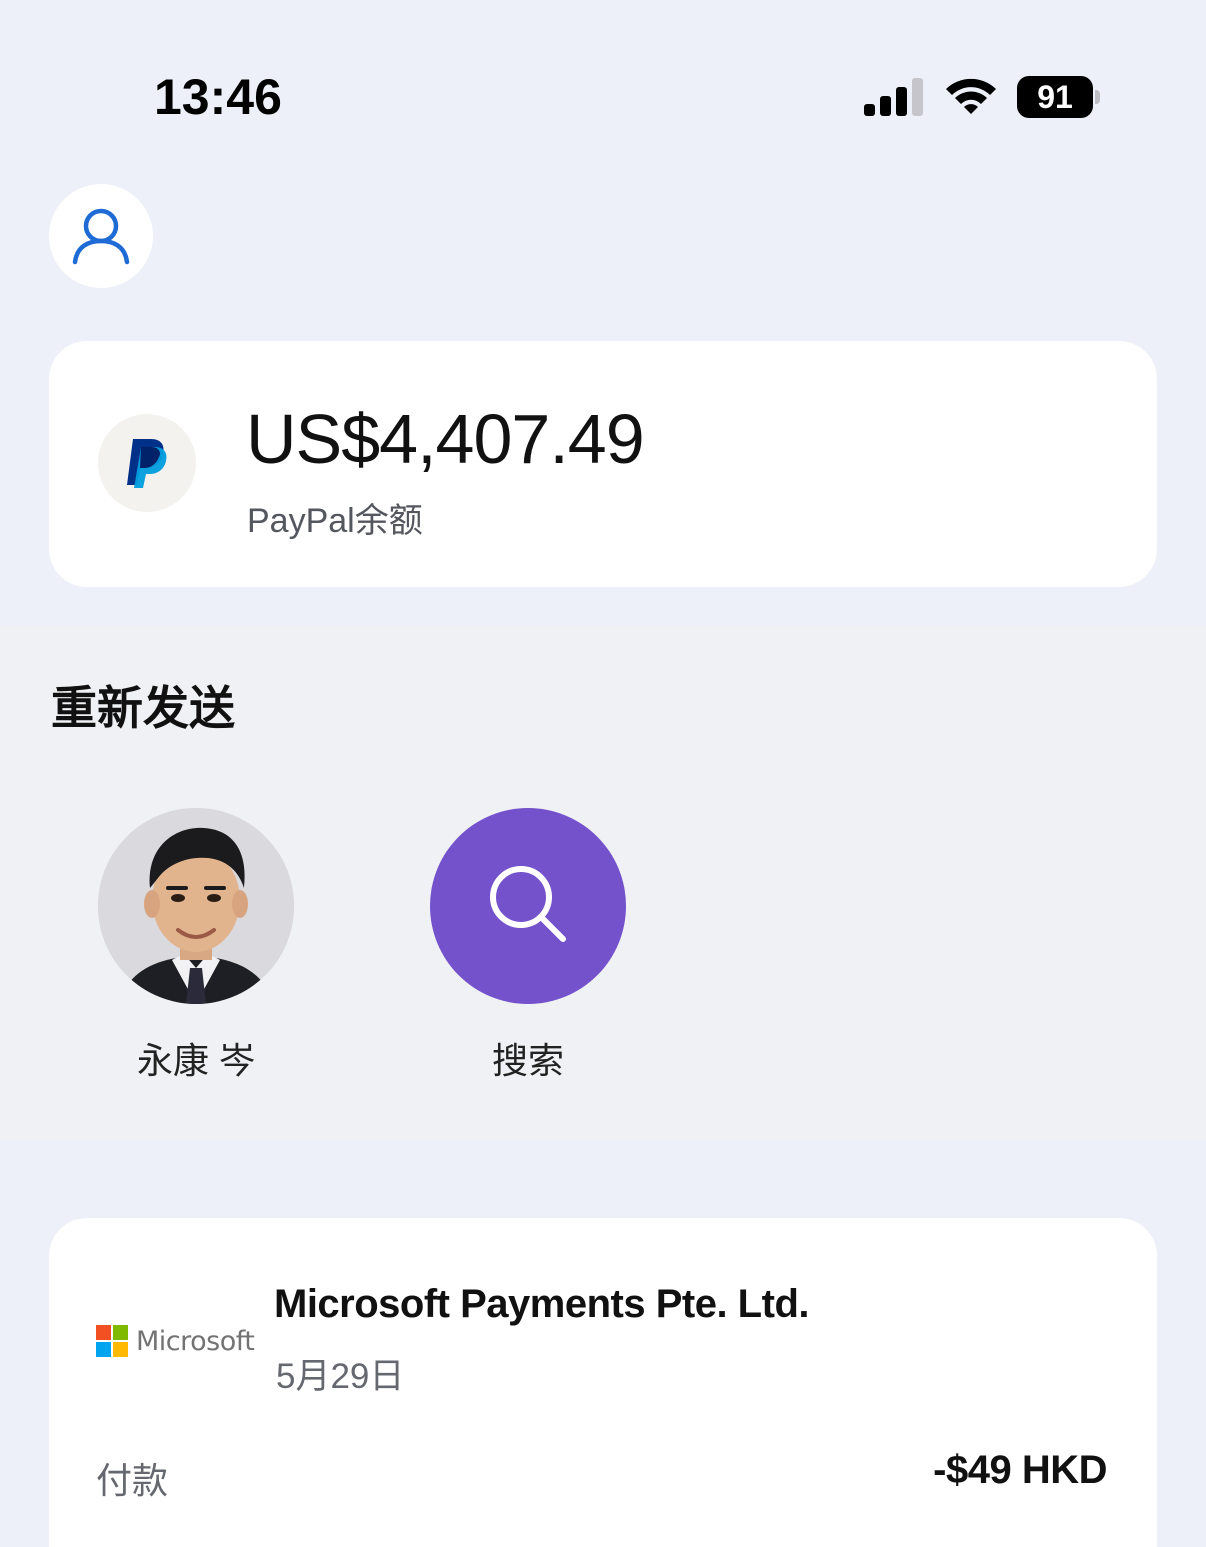  What do you see at coordinates (971, 96) in the screenshot?
I see `wifi-icon` at bounding box center [971, 96].